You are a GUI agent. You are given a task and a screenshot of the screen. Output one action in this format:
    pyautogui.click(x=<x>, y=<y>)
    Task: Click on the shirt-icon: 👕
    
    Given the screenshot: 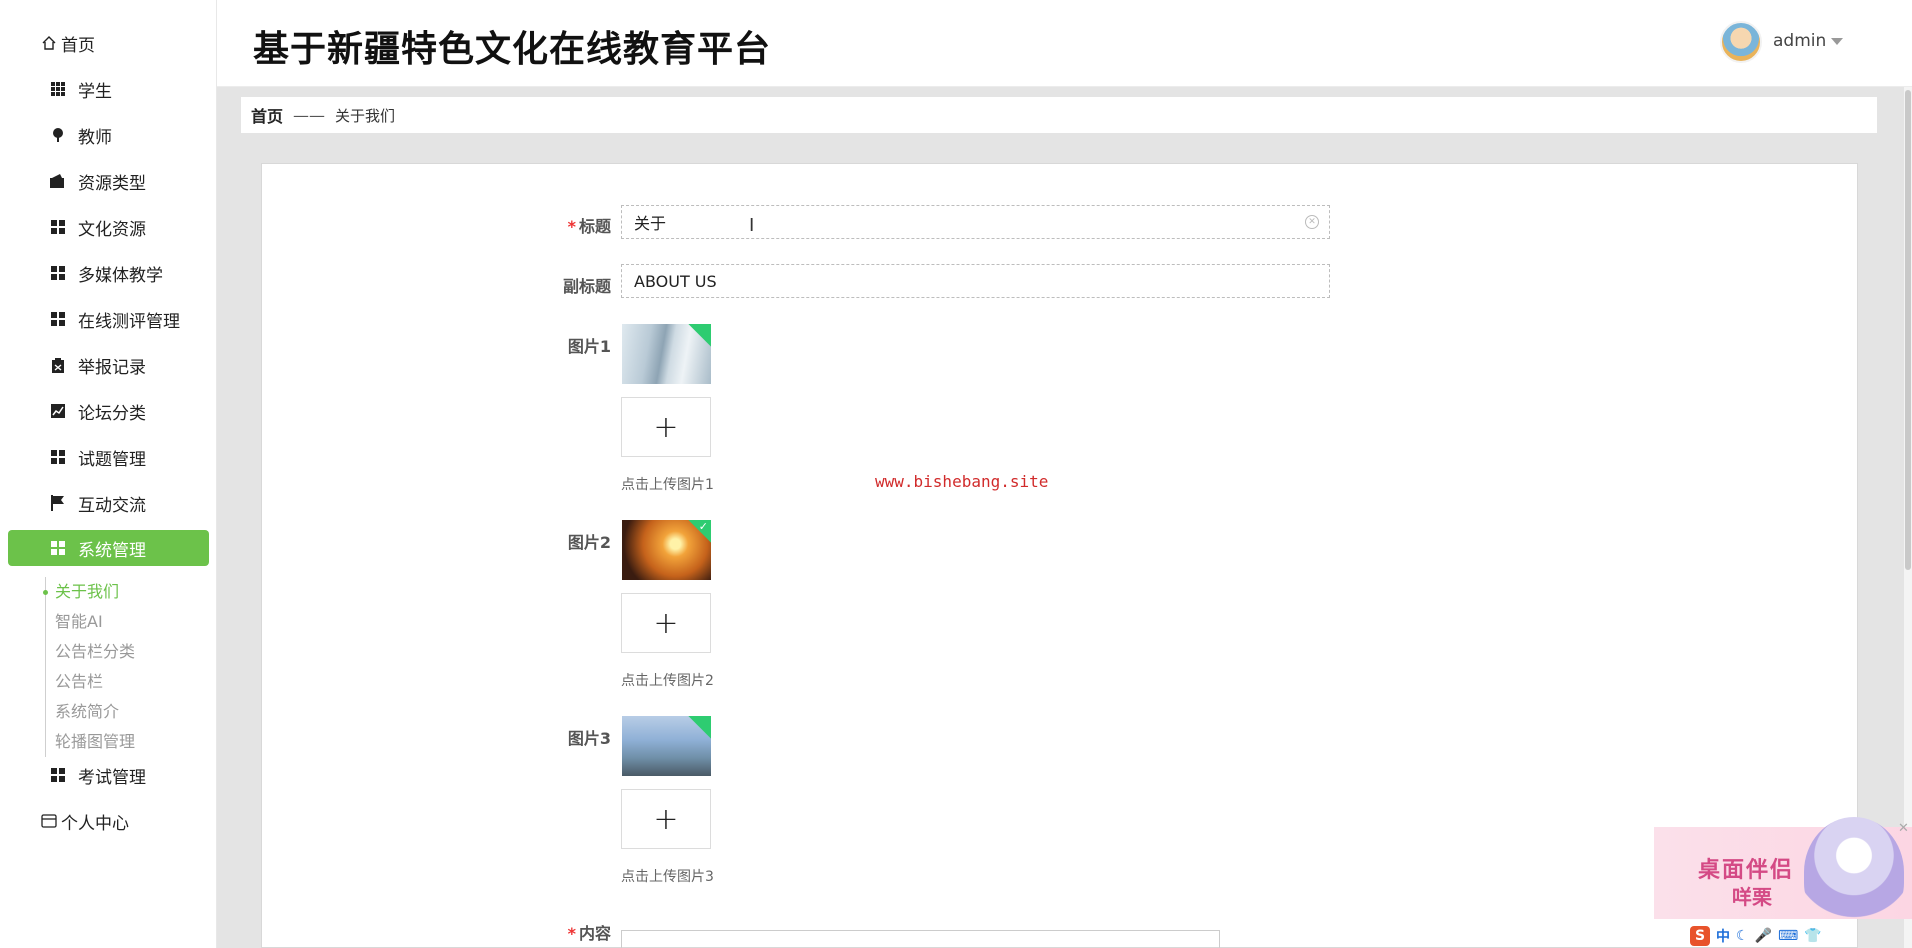 What is the action you would take?
    pyautogui.click(x=1812, y=936)
    